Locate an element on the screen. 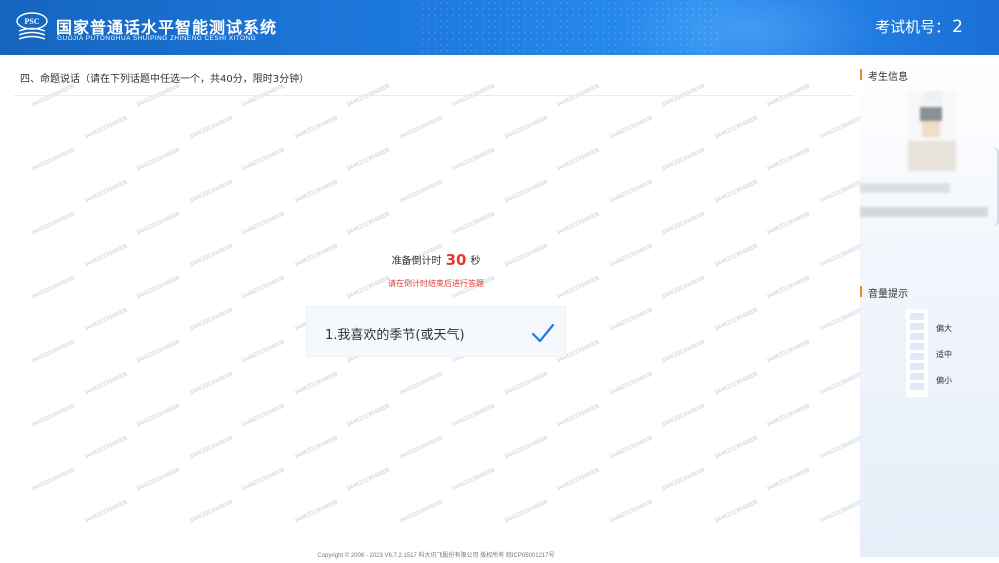 The image size is (999, 563). right-sidebar: 考生信息 音量提示 偏大 适中 偏小 is located at coordinates (929, 306).